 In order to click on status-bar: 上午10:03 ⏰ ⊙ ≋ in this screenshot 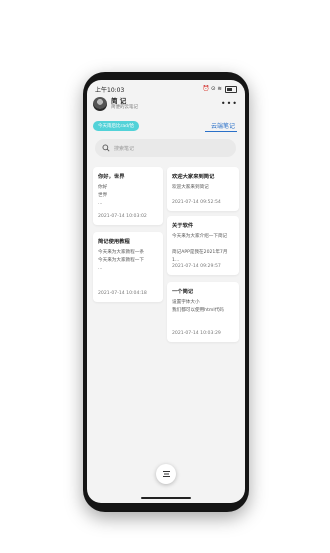, I will do `click(166, 89)`.